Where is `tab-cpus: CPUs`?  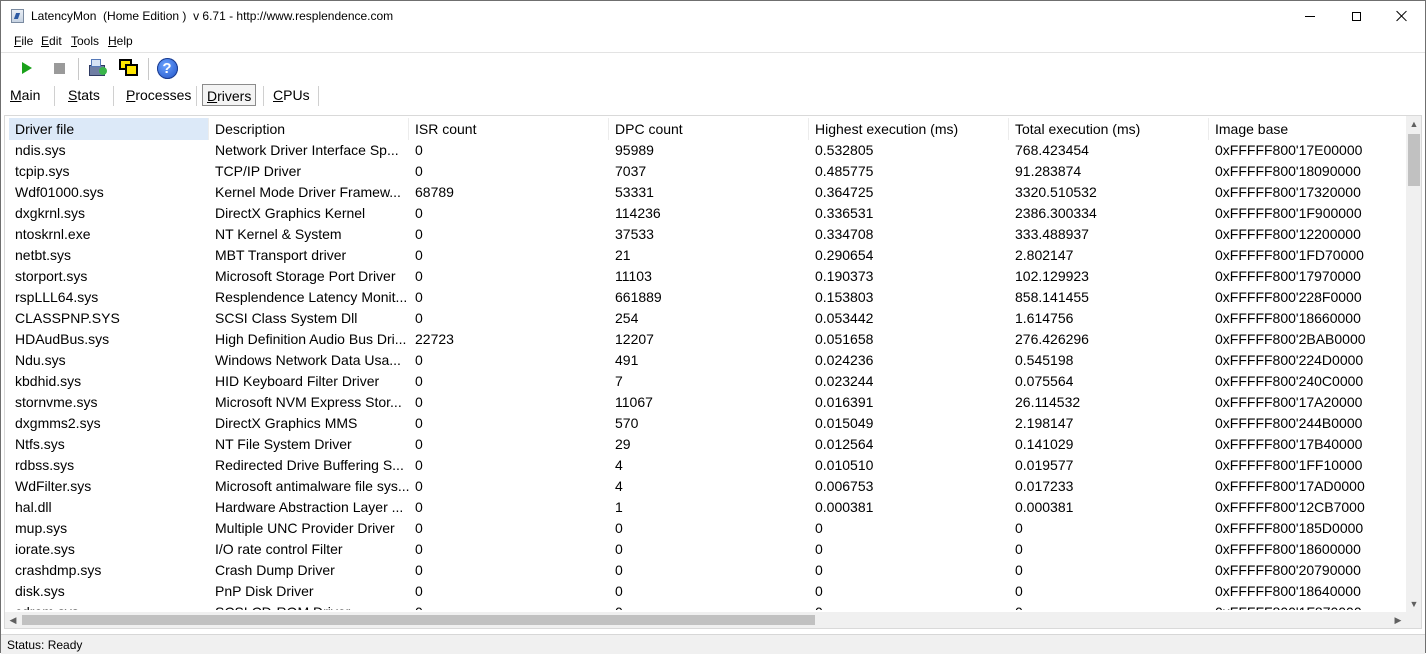
tab-cpus: CPUs is located at coordinates (291, 95).